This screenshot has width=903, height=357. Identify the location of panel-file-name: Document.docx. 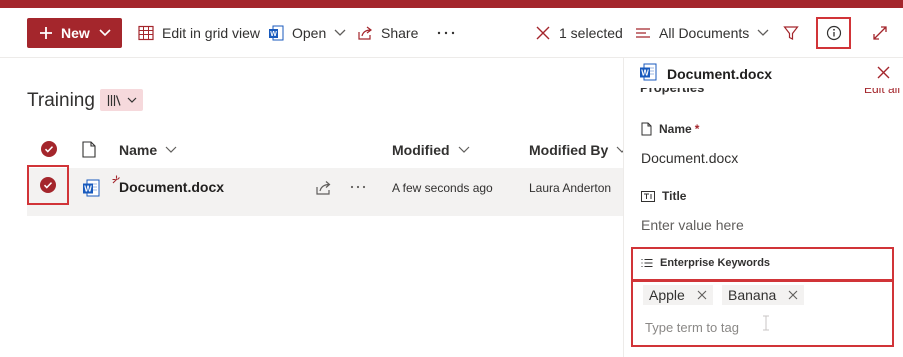
(720, 74).